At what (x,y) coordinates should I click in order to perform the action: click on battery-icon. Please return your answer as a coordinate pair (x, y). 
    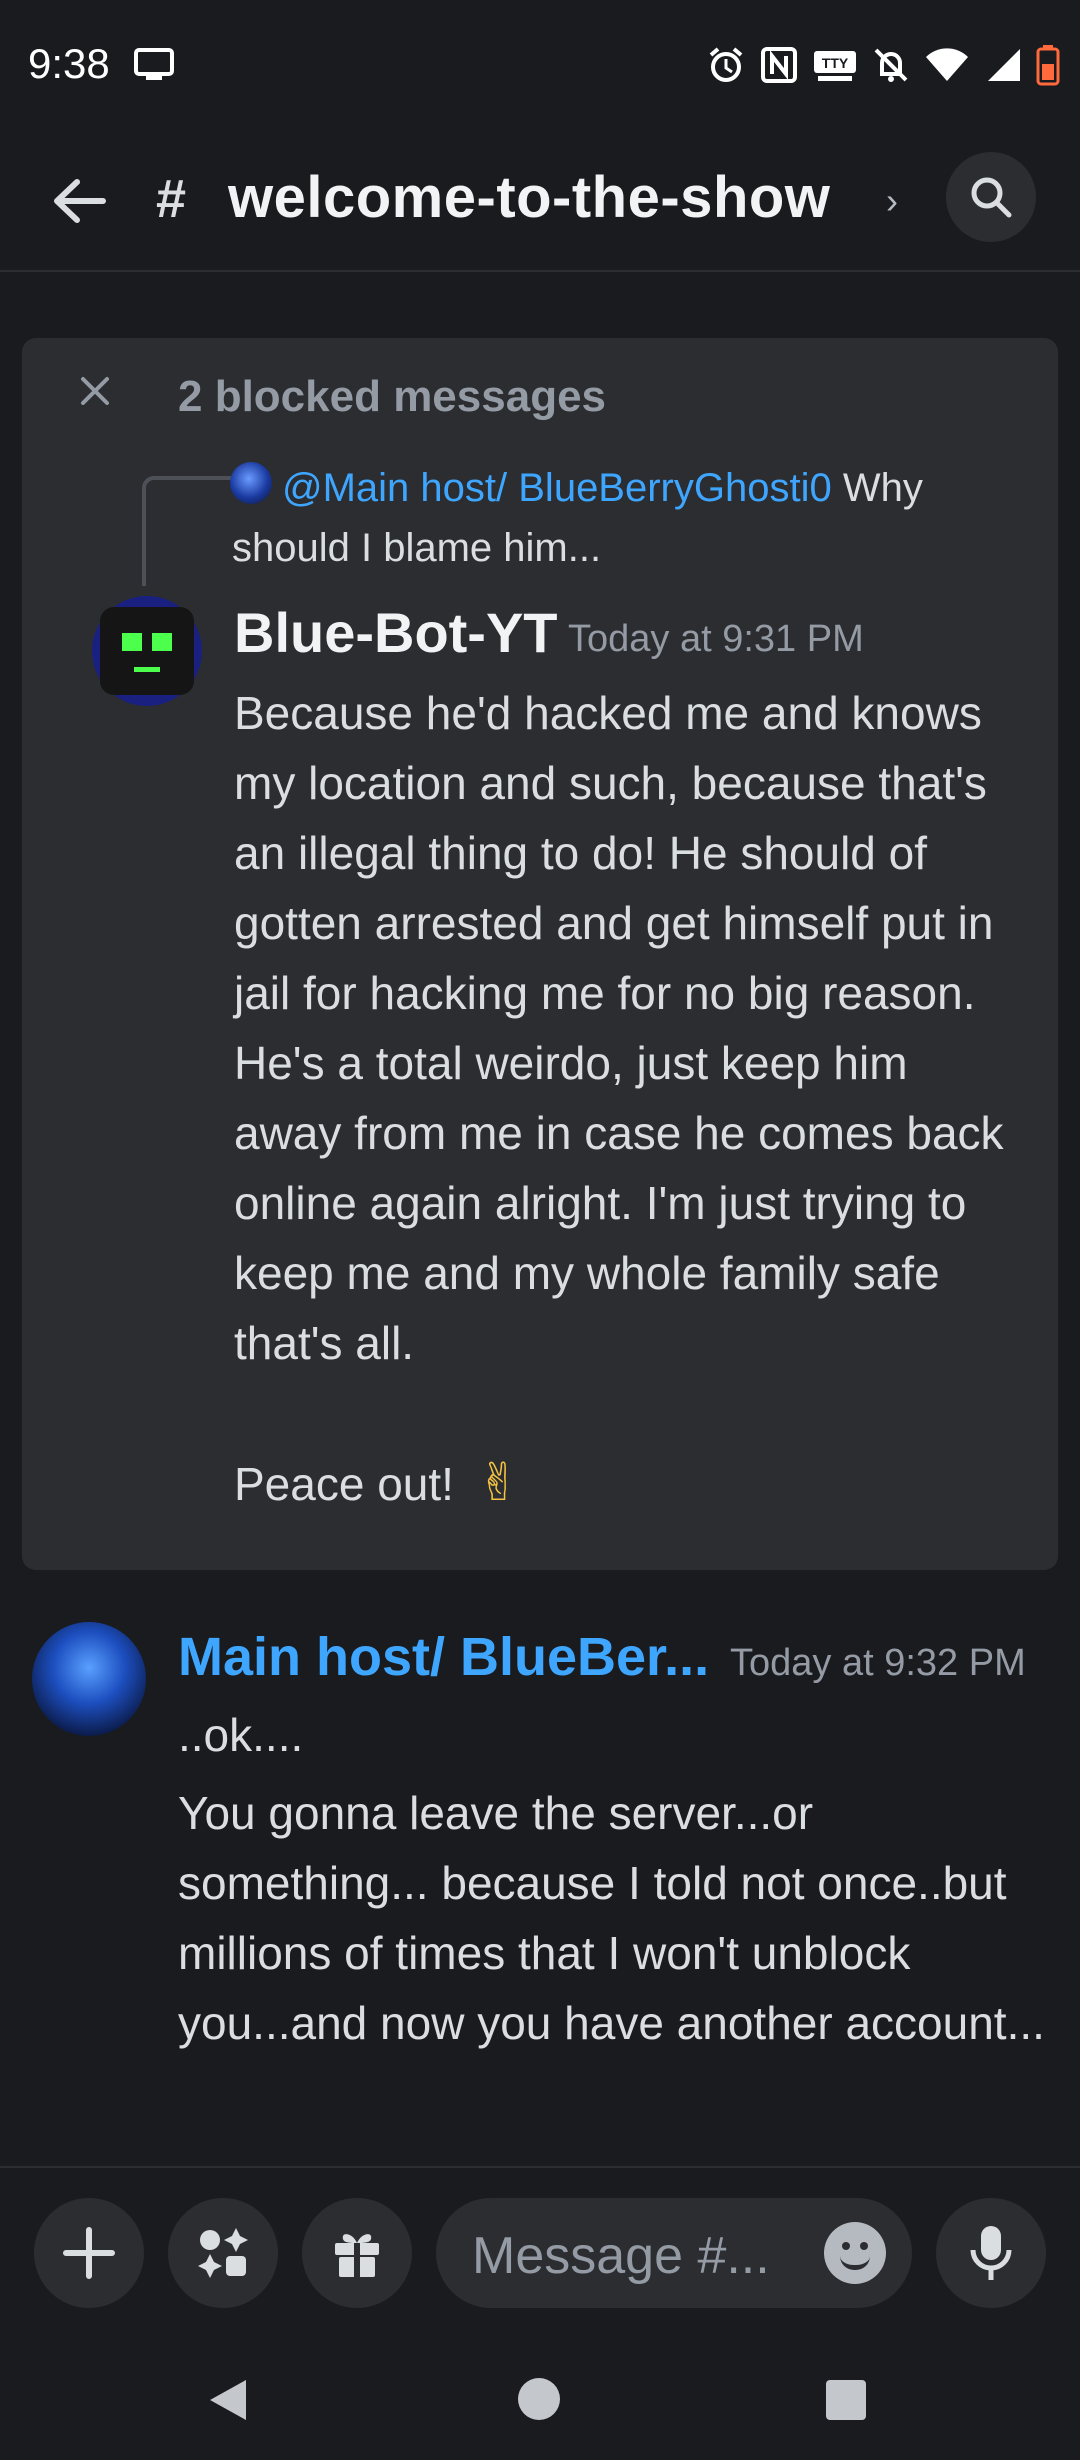
    Looking at the image, I should click on (1048, 65).